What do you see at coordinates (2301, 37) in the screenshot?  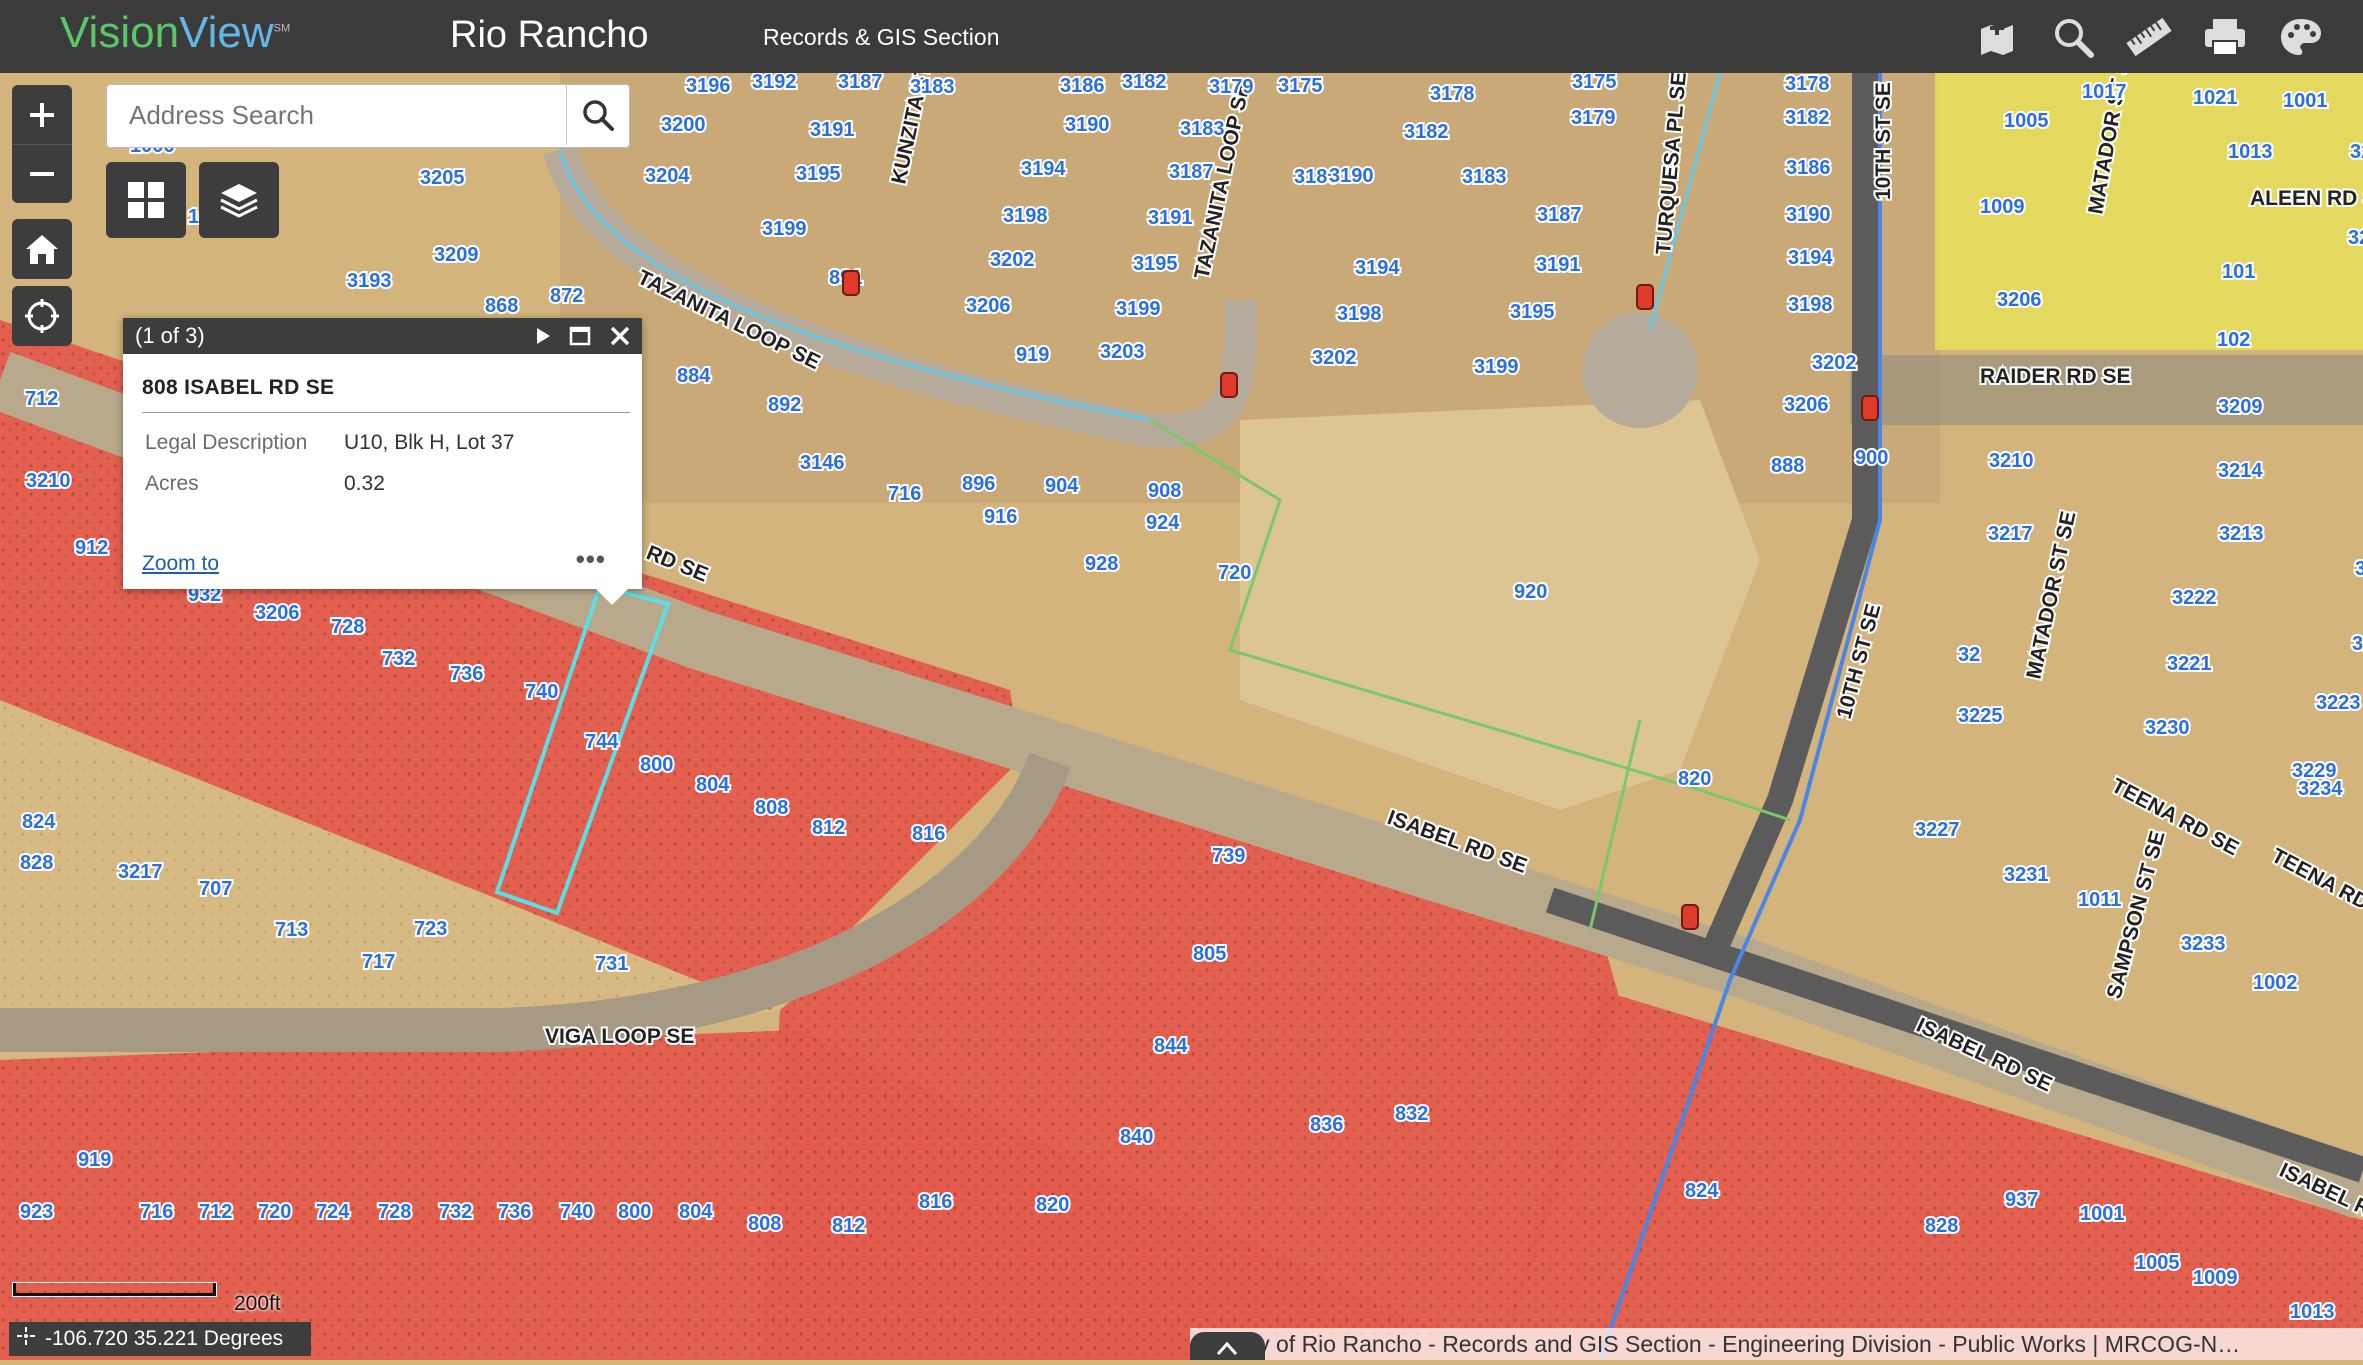 I see `basemap-palette-icon` at bounding box center [2301, 37].